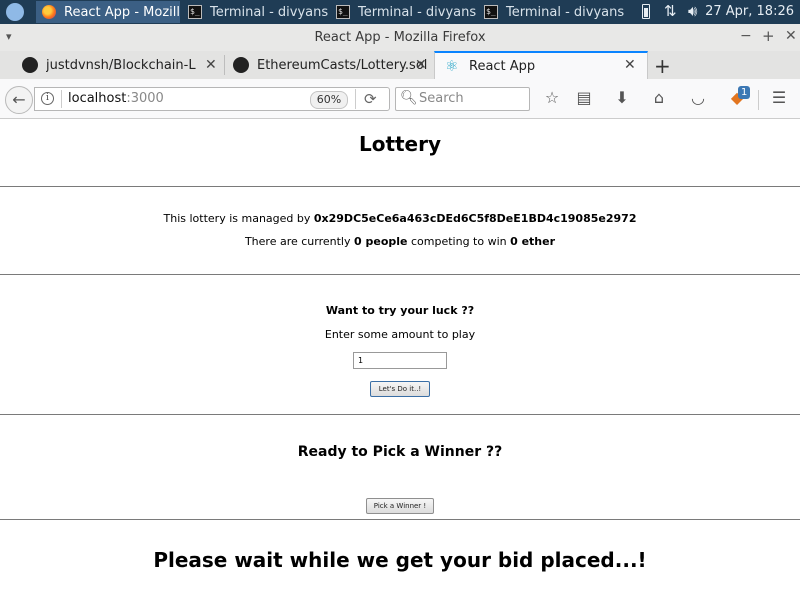 The image size is (800, 600). Describe the element at coordinates (409, 98) in the screenshot. I see `search-icon: 🔍︎` at that location.